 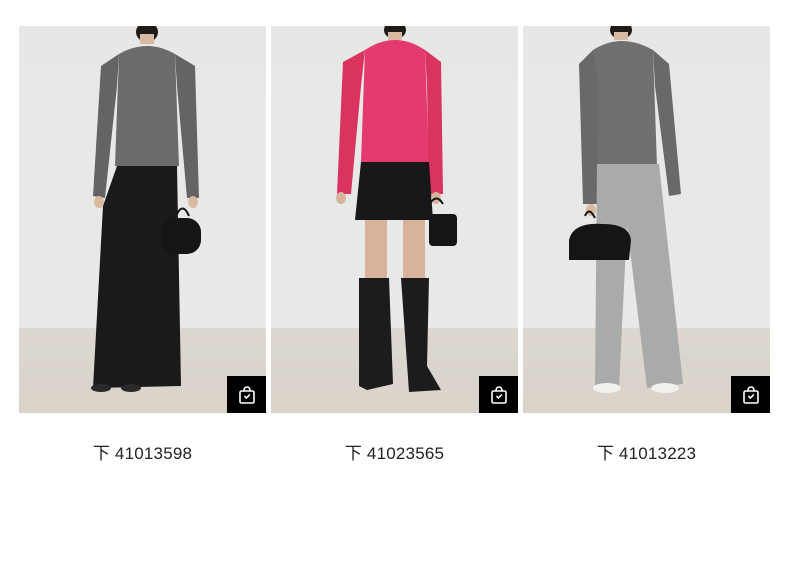 What do you see at coordinates (394, 451) in the screenshot?
I see `product-code: 下 41023565` at bounding box center [394, 451].